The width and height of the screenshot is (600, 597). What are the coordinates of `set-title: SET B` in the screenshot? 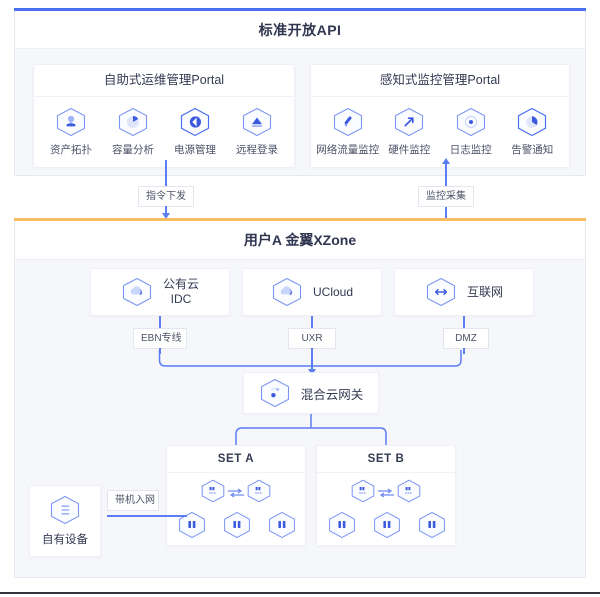 It's located at (386, 459).